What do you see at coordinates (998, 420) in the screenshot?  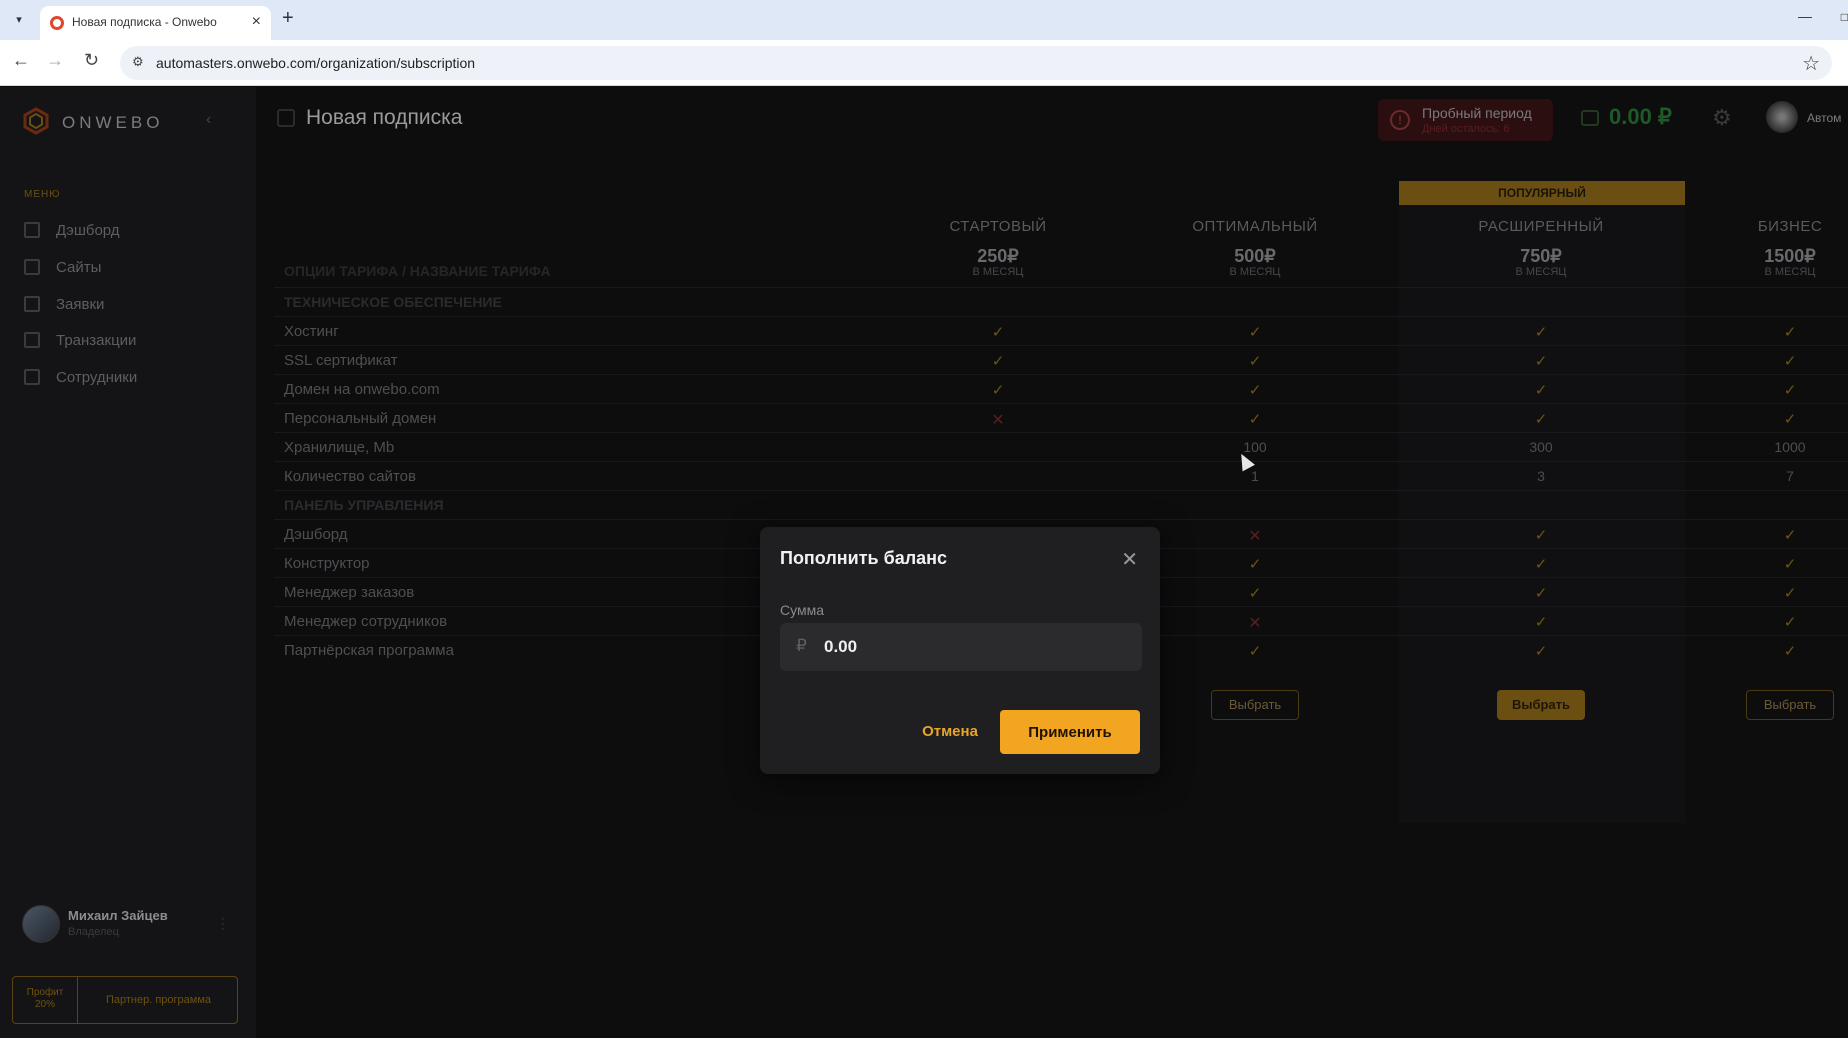 I see `cross-icon: ✕` at bounding box center [998, 420].